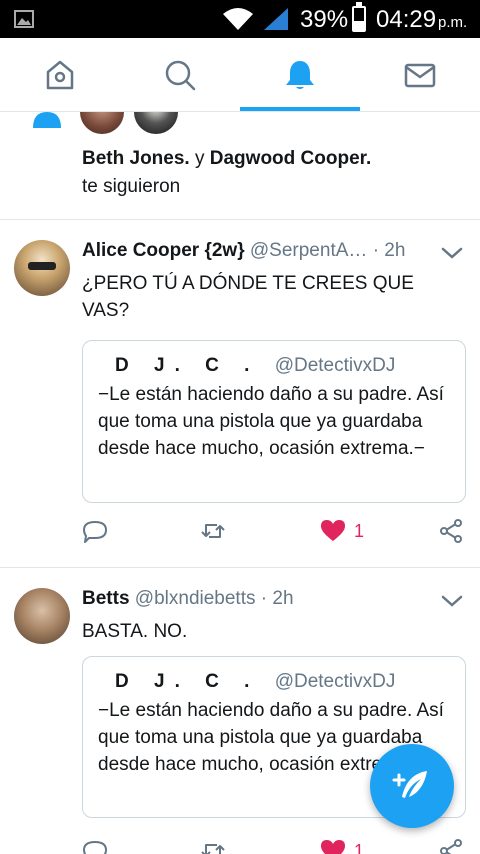 The height and width of the screenshot is (854, 480). Describe the element at coordinates (406, 19) in the screenshot. I see `clock-time: 04:29` at that location.